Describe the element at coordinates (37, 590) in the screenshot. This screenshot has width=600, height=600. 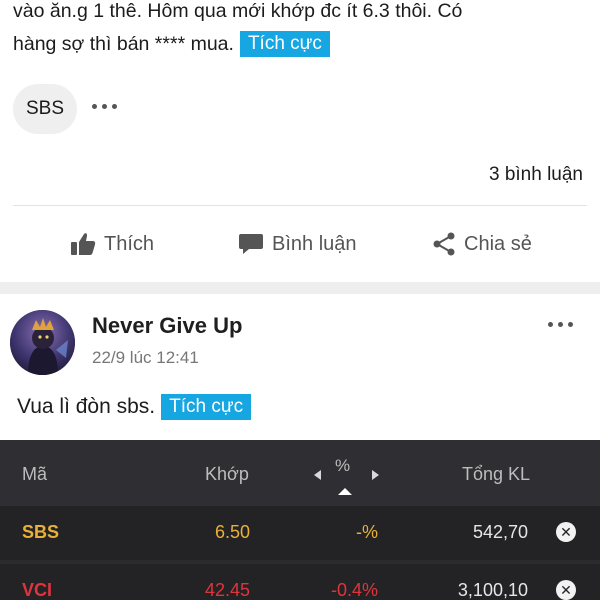
I see `row-symbol: VCI` at that location.